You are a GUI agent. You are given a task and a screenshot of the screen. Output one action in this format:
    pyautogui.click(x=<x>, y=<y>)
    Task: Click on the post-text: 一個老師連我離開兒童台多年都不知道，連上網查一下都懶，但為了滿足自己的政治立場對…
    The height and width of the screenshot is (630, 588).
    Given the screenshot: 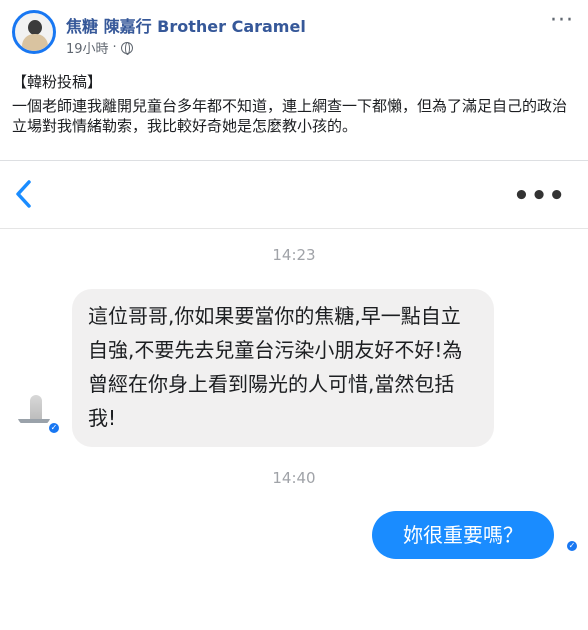 What is the action you would take?
    pyautogui.click(x=290, y=116)
    